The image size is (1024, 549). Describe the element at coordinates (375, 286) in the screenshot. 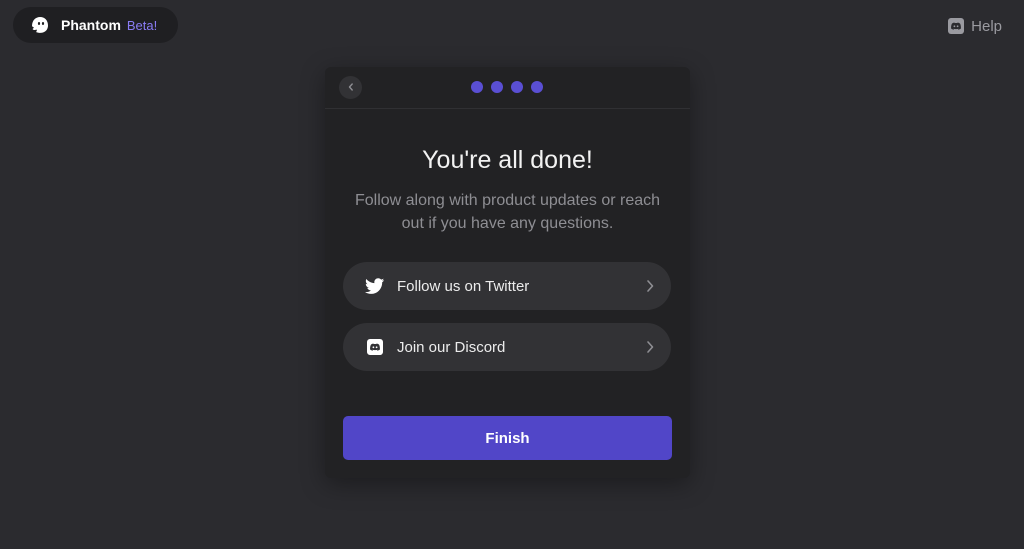

I see `twitter-icon` at that location.